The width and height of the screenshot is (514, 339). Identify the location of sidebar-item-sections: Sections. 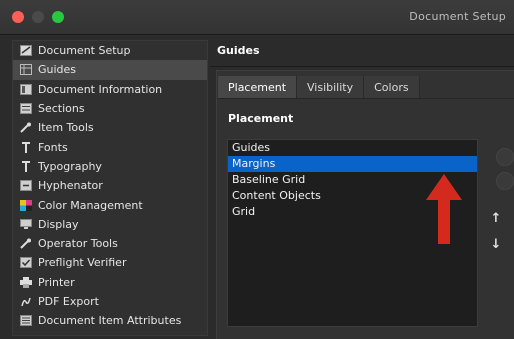
(110, 108).